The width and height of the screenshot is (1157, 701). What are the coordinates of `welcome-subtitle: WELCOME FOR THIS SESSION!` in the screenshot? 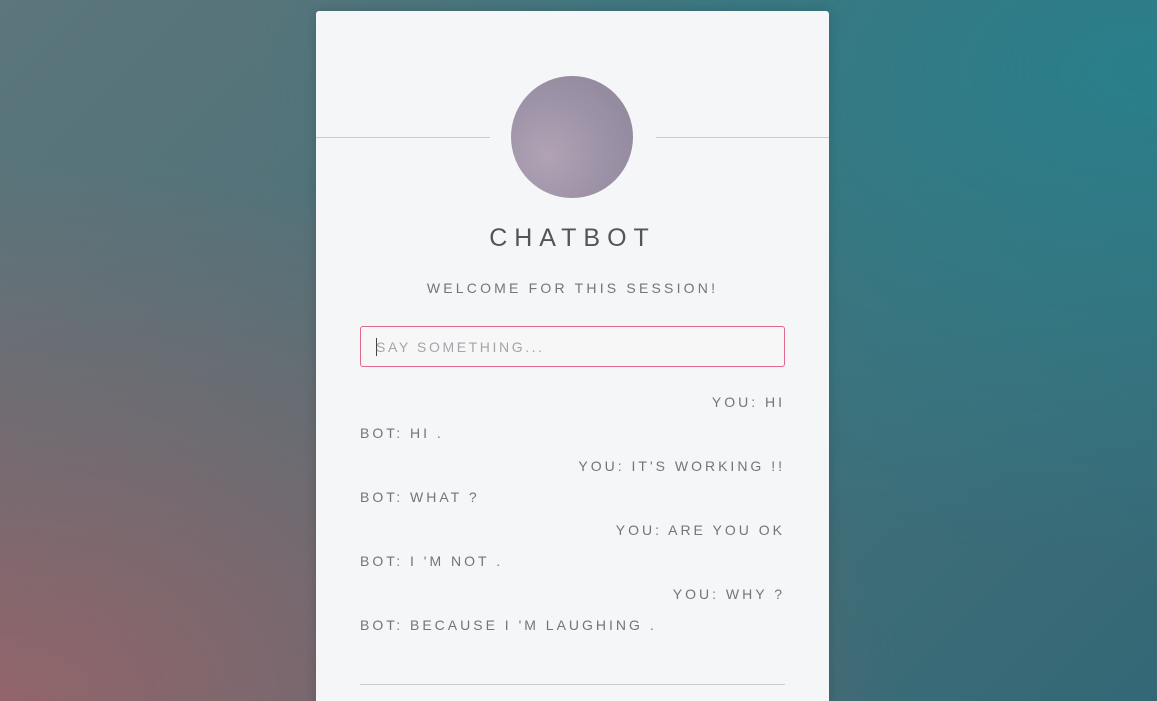 It's located at (572, 288).